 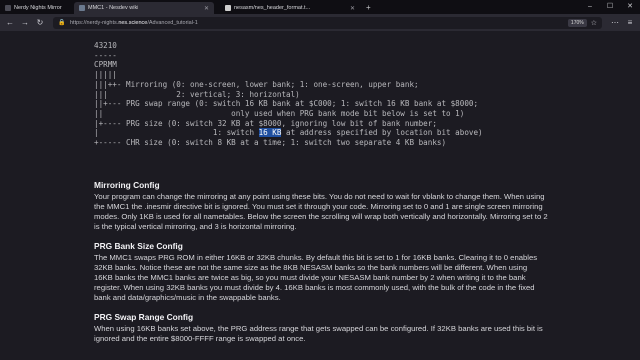 I want to click on new-tab-button: +, so click(x=368, y=8).